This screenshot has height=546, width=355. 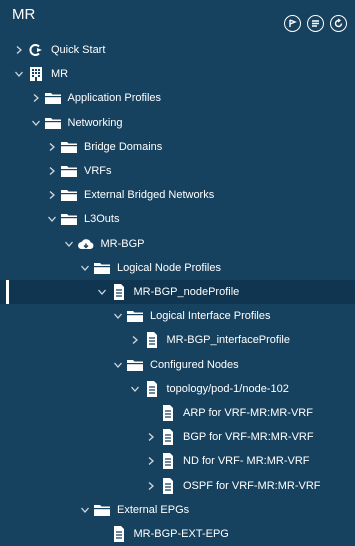 What do you see at coordinates (248, 413) in the screenshot?
I see `tree-item-label: ARP for VRF-MR:MR-VRF` at bounding box center [248, 413].